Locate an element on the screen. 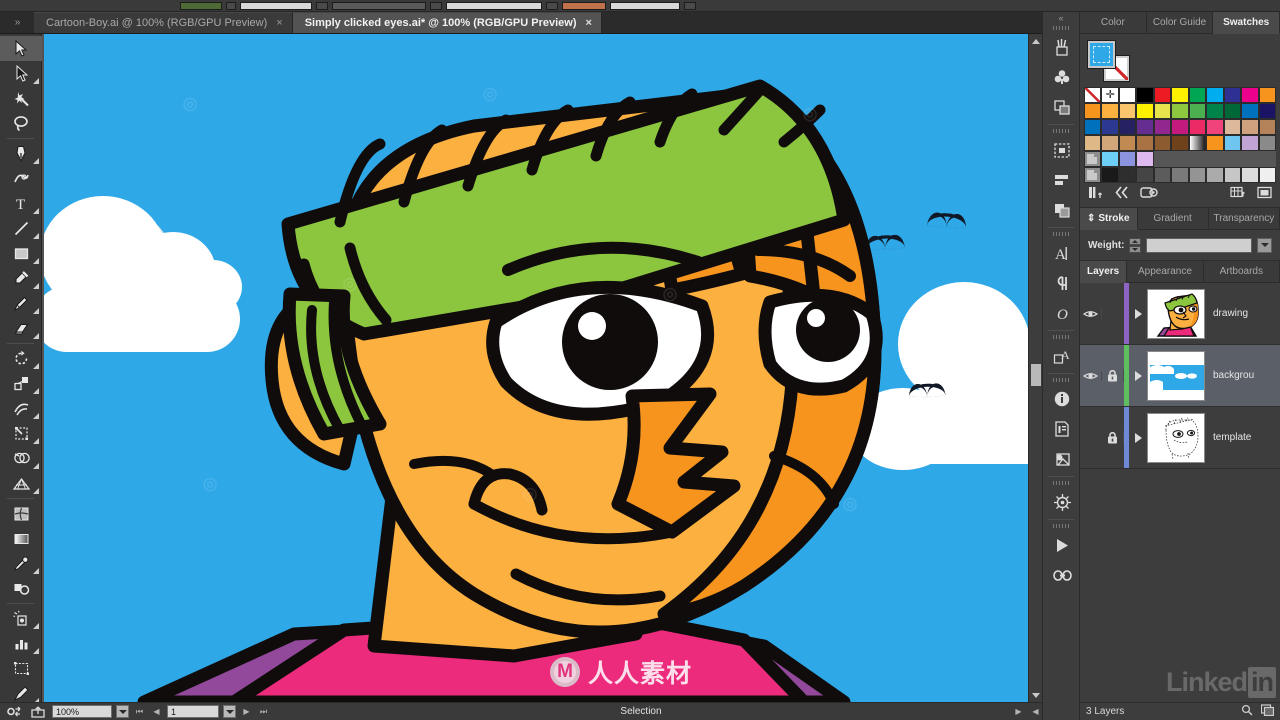  info-icon is located at coordinates (1062, 399).